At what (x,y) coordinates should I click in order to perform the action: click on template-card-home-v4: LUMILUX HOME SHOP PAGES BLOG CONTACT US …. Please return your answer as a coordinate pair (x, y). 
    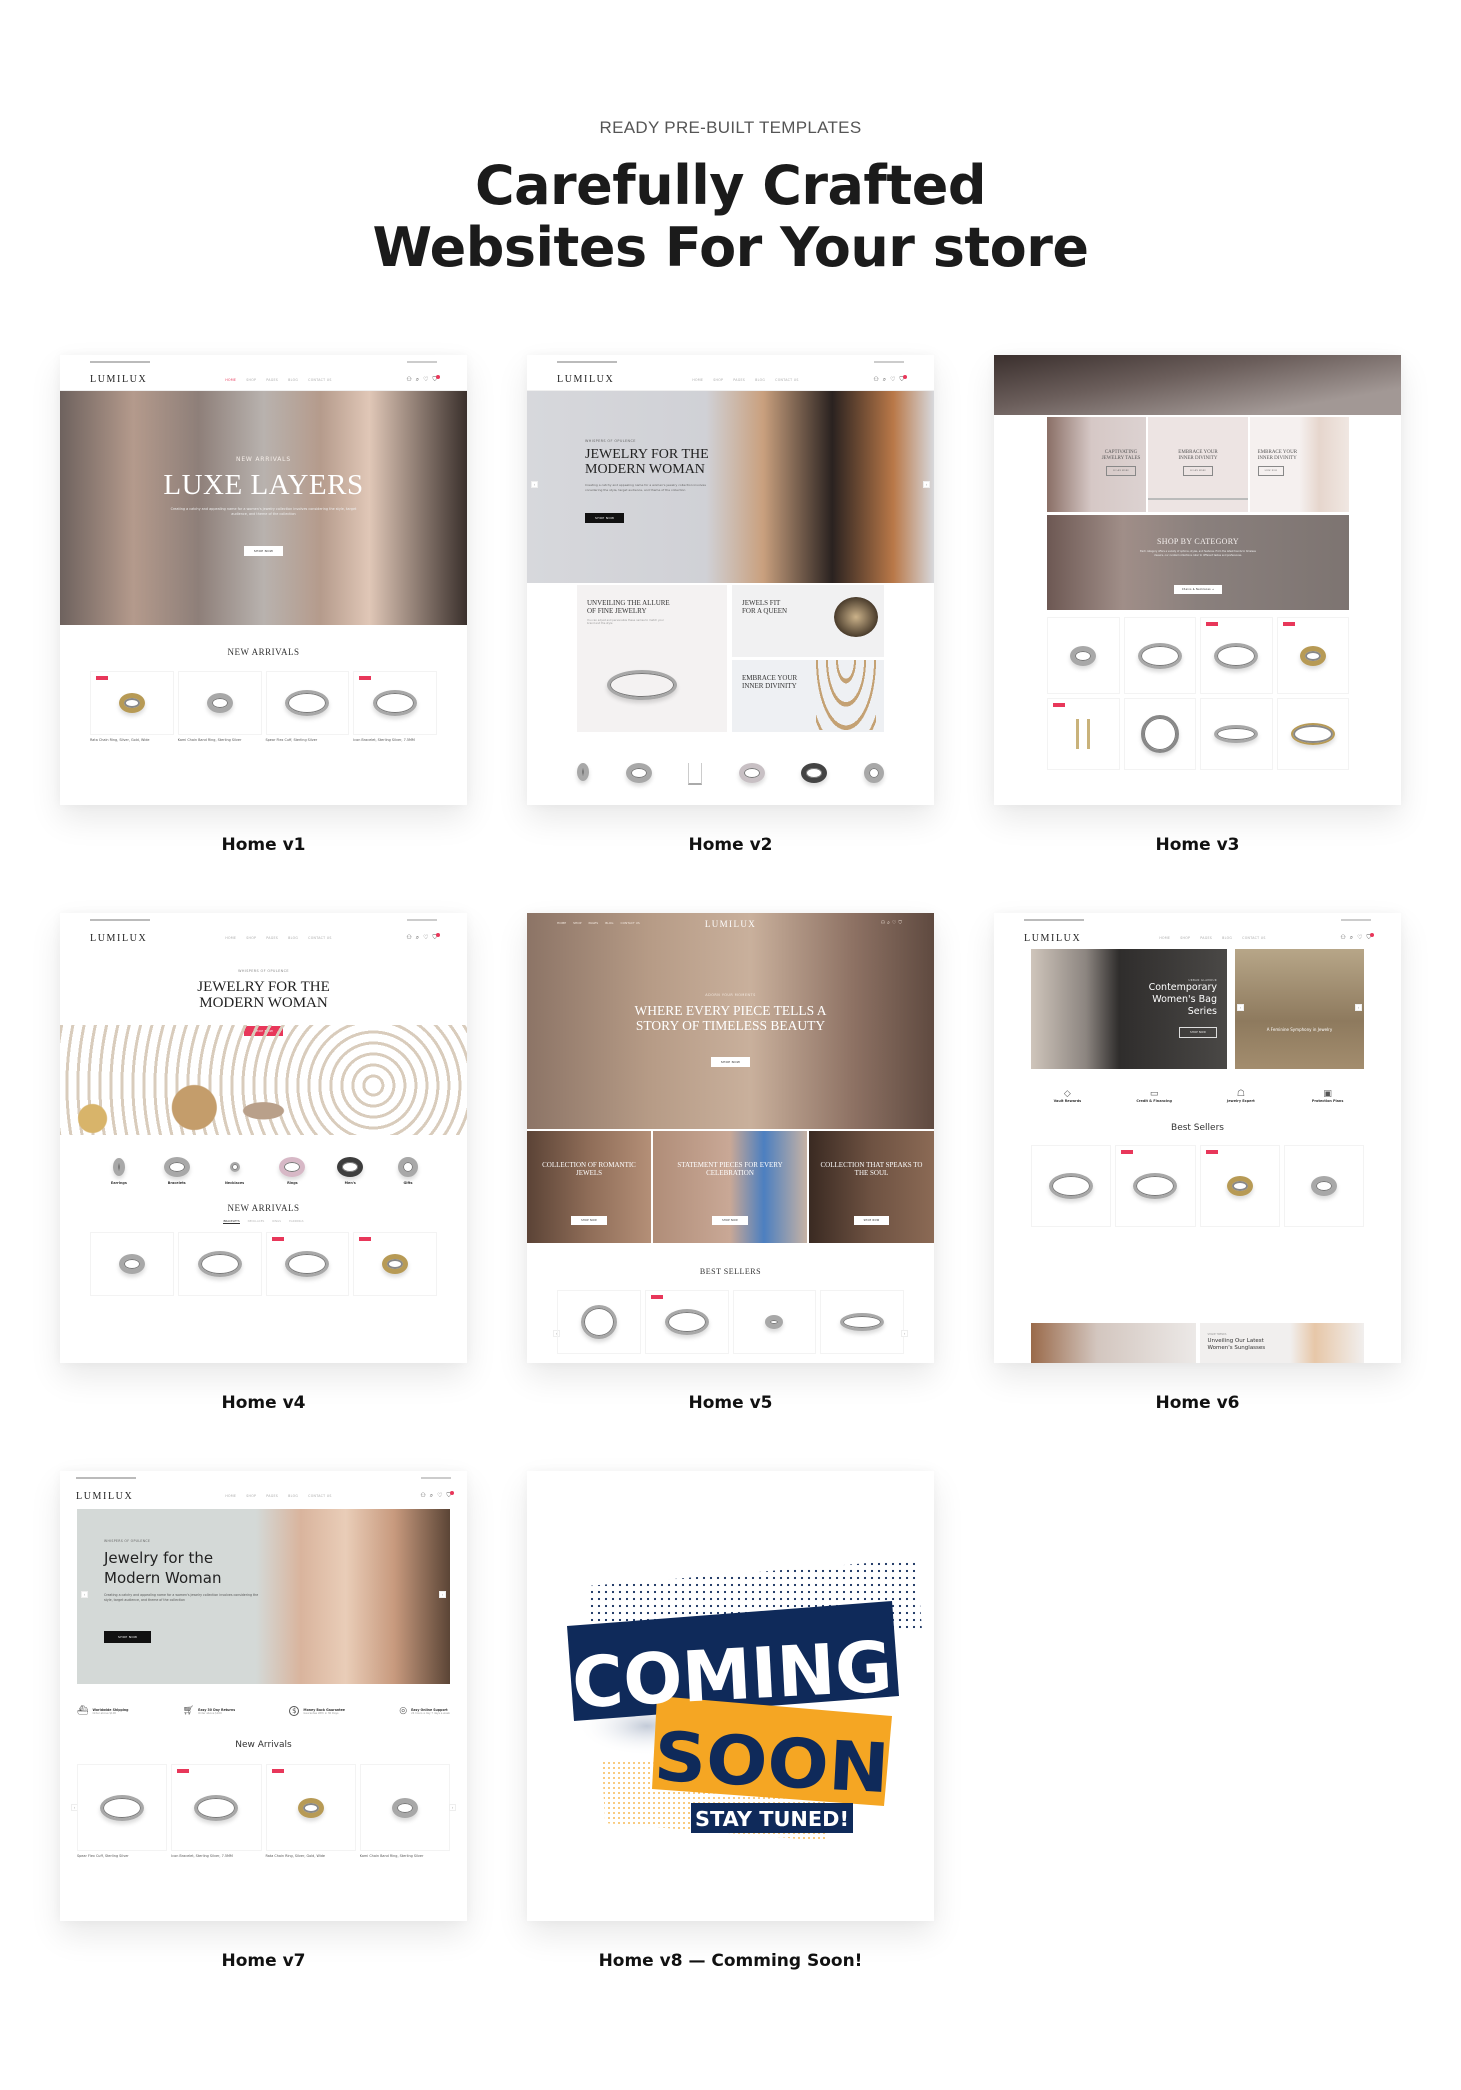
    Looking at the image, I should click on (263, 1138).